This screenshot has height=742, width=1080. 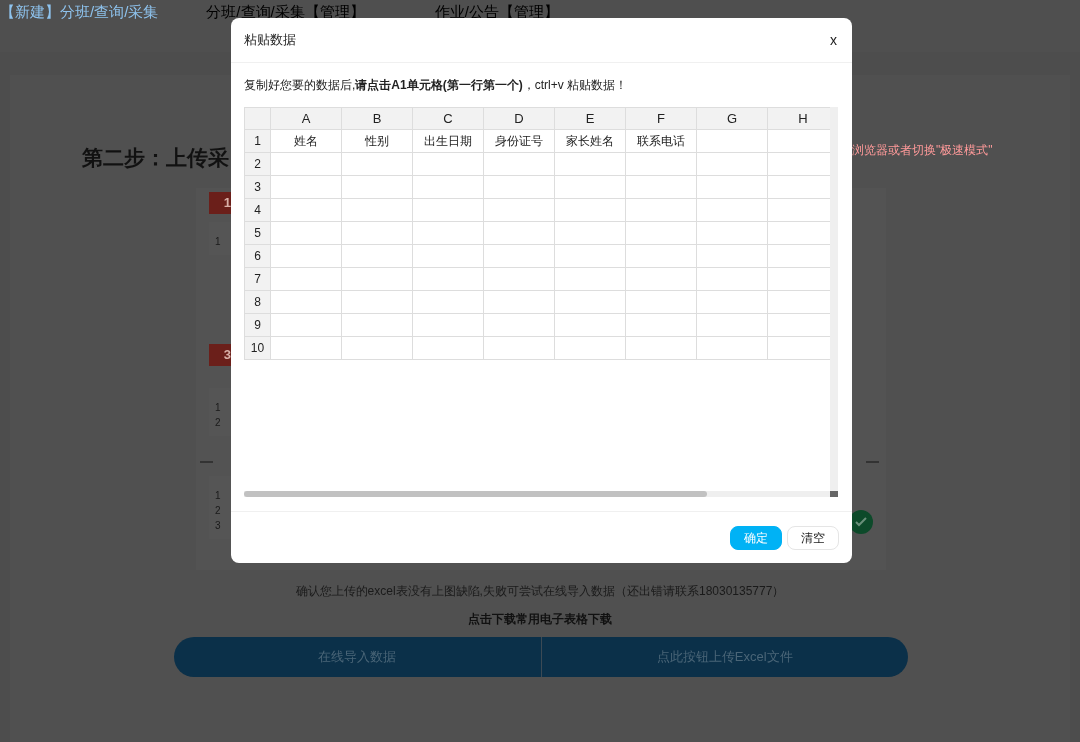 What do you see at coordinates (519, 141) in the screenshot?
I see `table-cell: 身份证号` at bounding box center [519, 141].